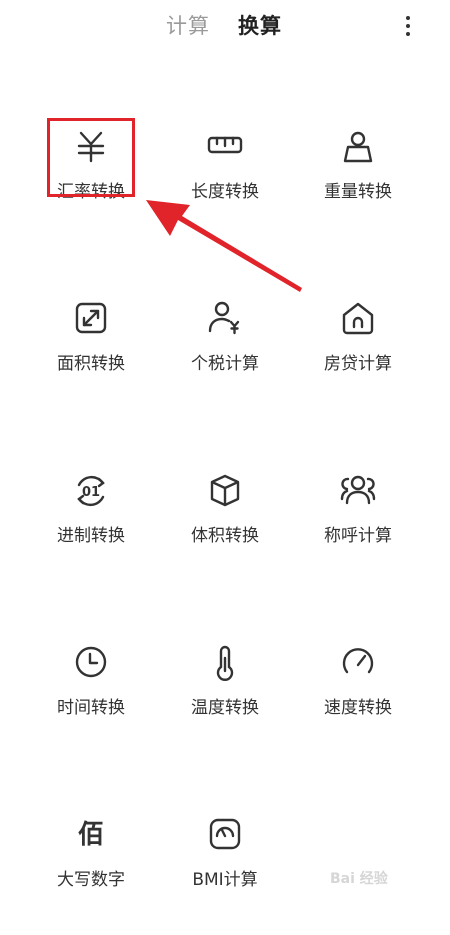 This screenshot has width=450, height=935. Describe the element at coordinates (358, 192) in the screenshot. I see `tool-label: 重量转换` at that location.